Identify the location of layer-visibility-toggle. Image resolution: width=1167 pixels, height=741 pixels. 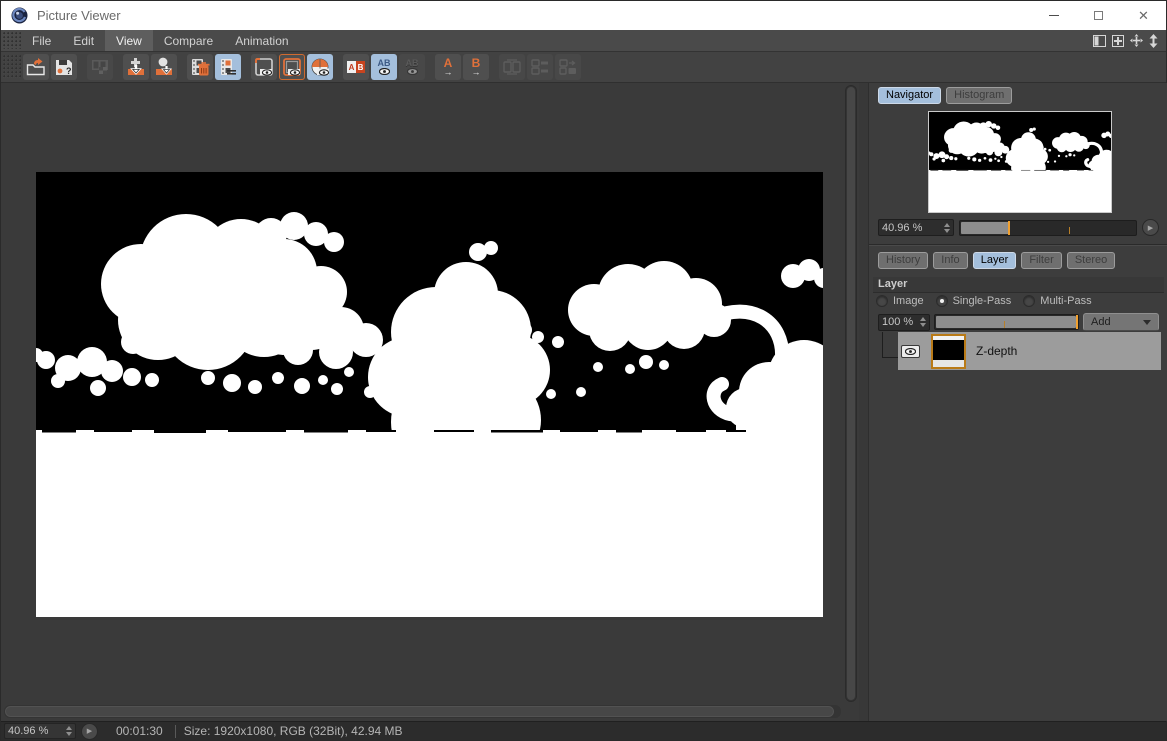
(910, 351).